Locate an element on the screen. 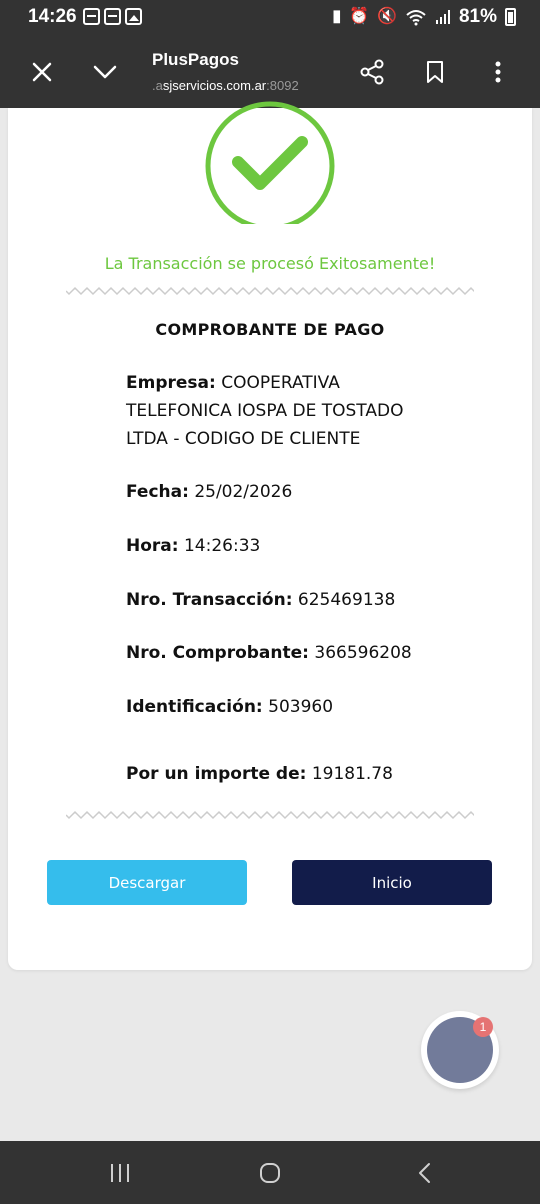  recents-icon is located at coordinates (120, 1173).